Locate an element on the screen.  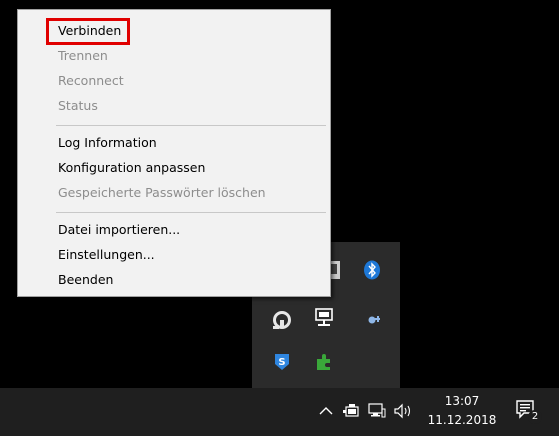
menu-item-verbinden: Verbinden is located at coordinates (89, 31).